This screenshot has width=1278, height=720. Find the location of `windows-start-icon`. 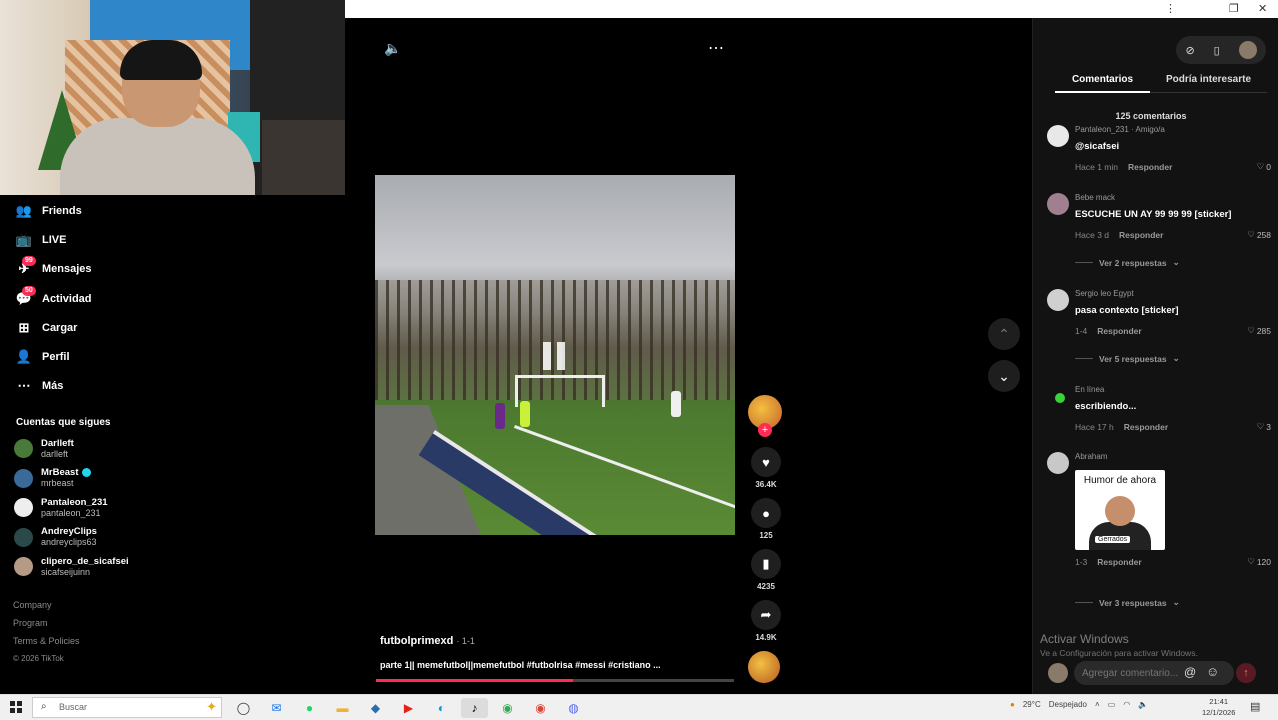

windows-start-icon is located at coordinates (16, 707).